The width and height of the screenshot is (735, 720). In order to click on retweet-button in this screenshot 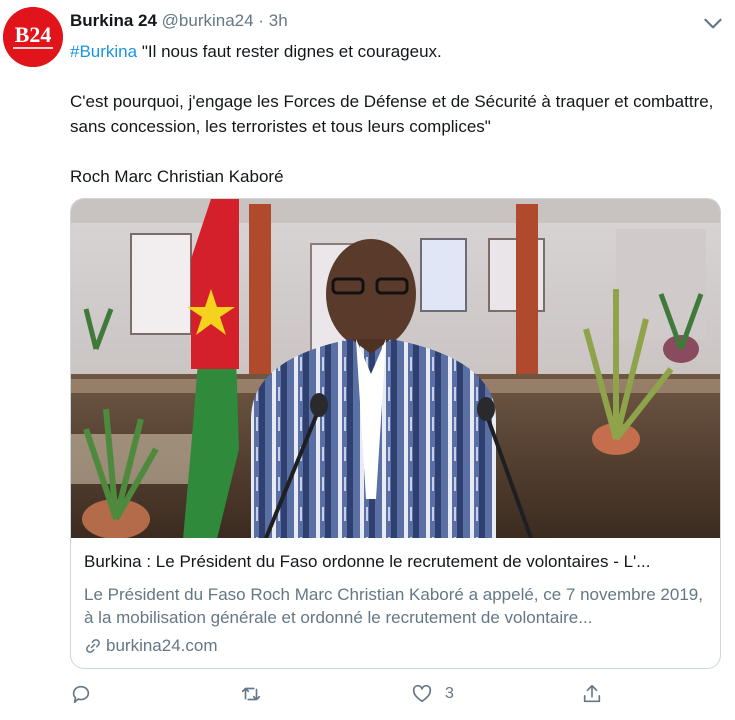, I will do `click(257, 694)`.